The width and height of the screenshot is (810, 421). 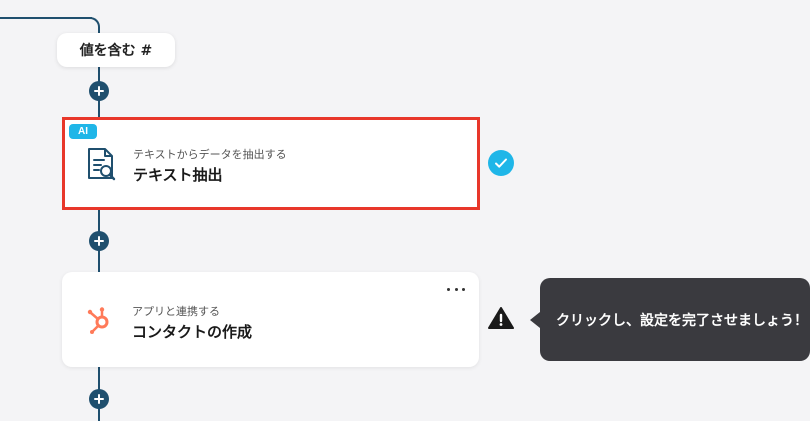 I want to click on step-subtitle: アプリと連携する, so click(x=176, y=311).